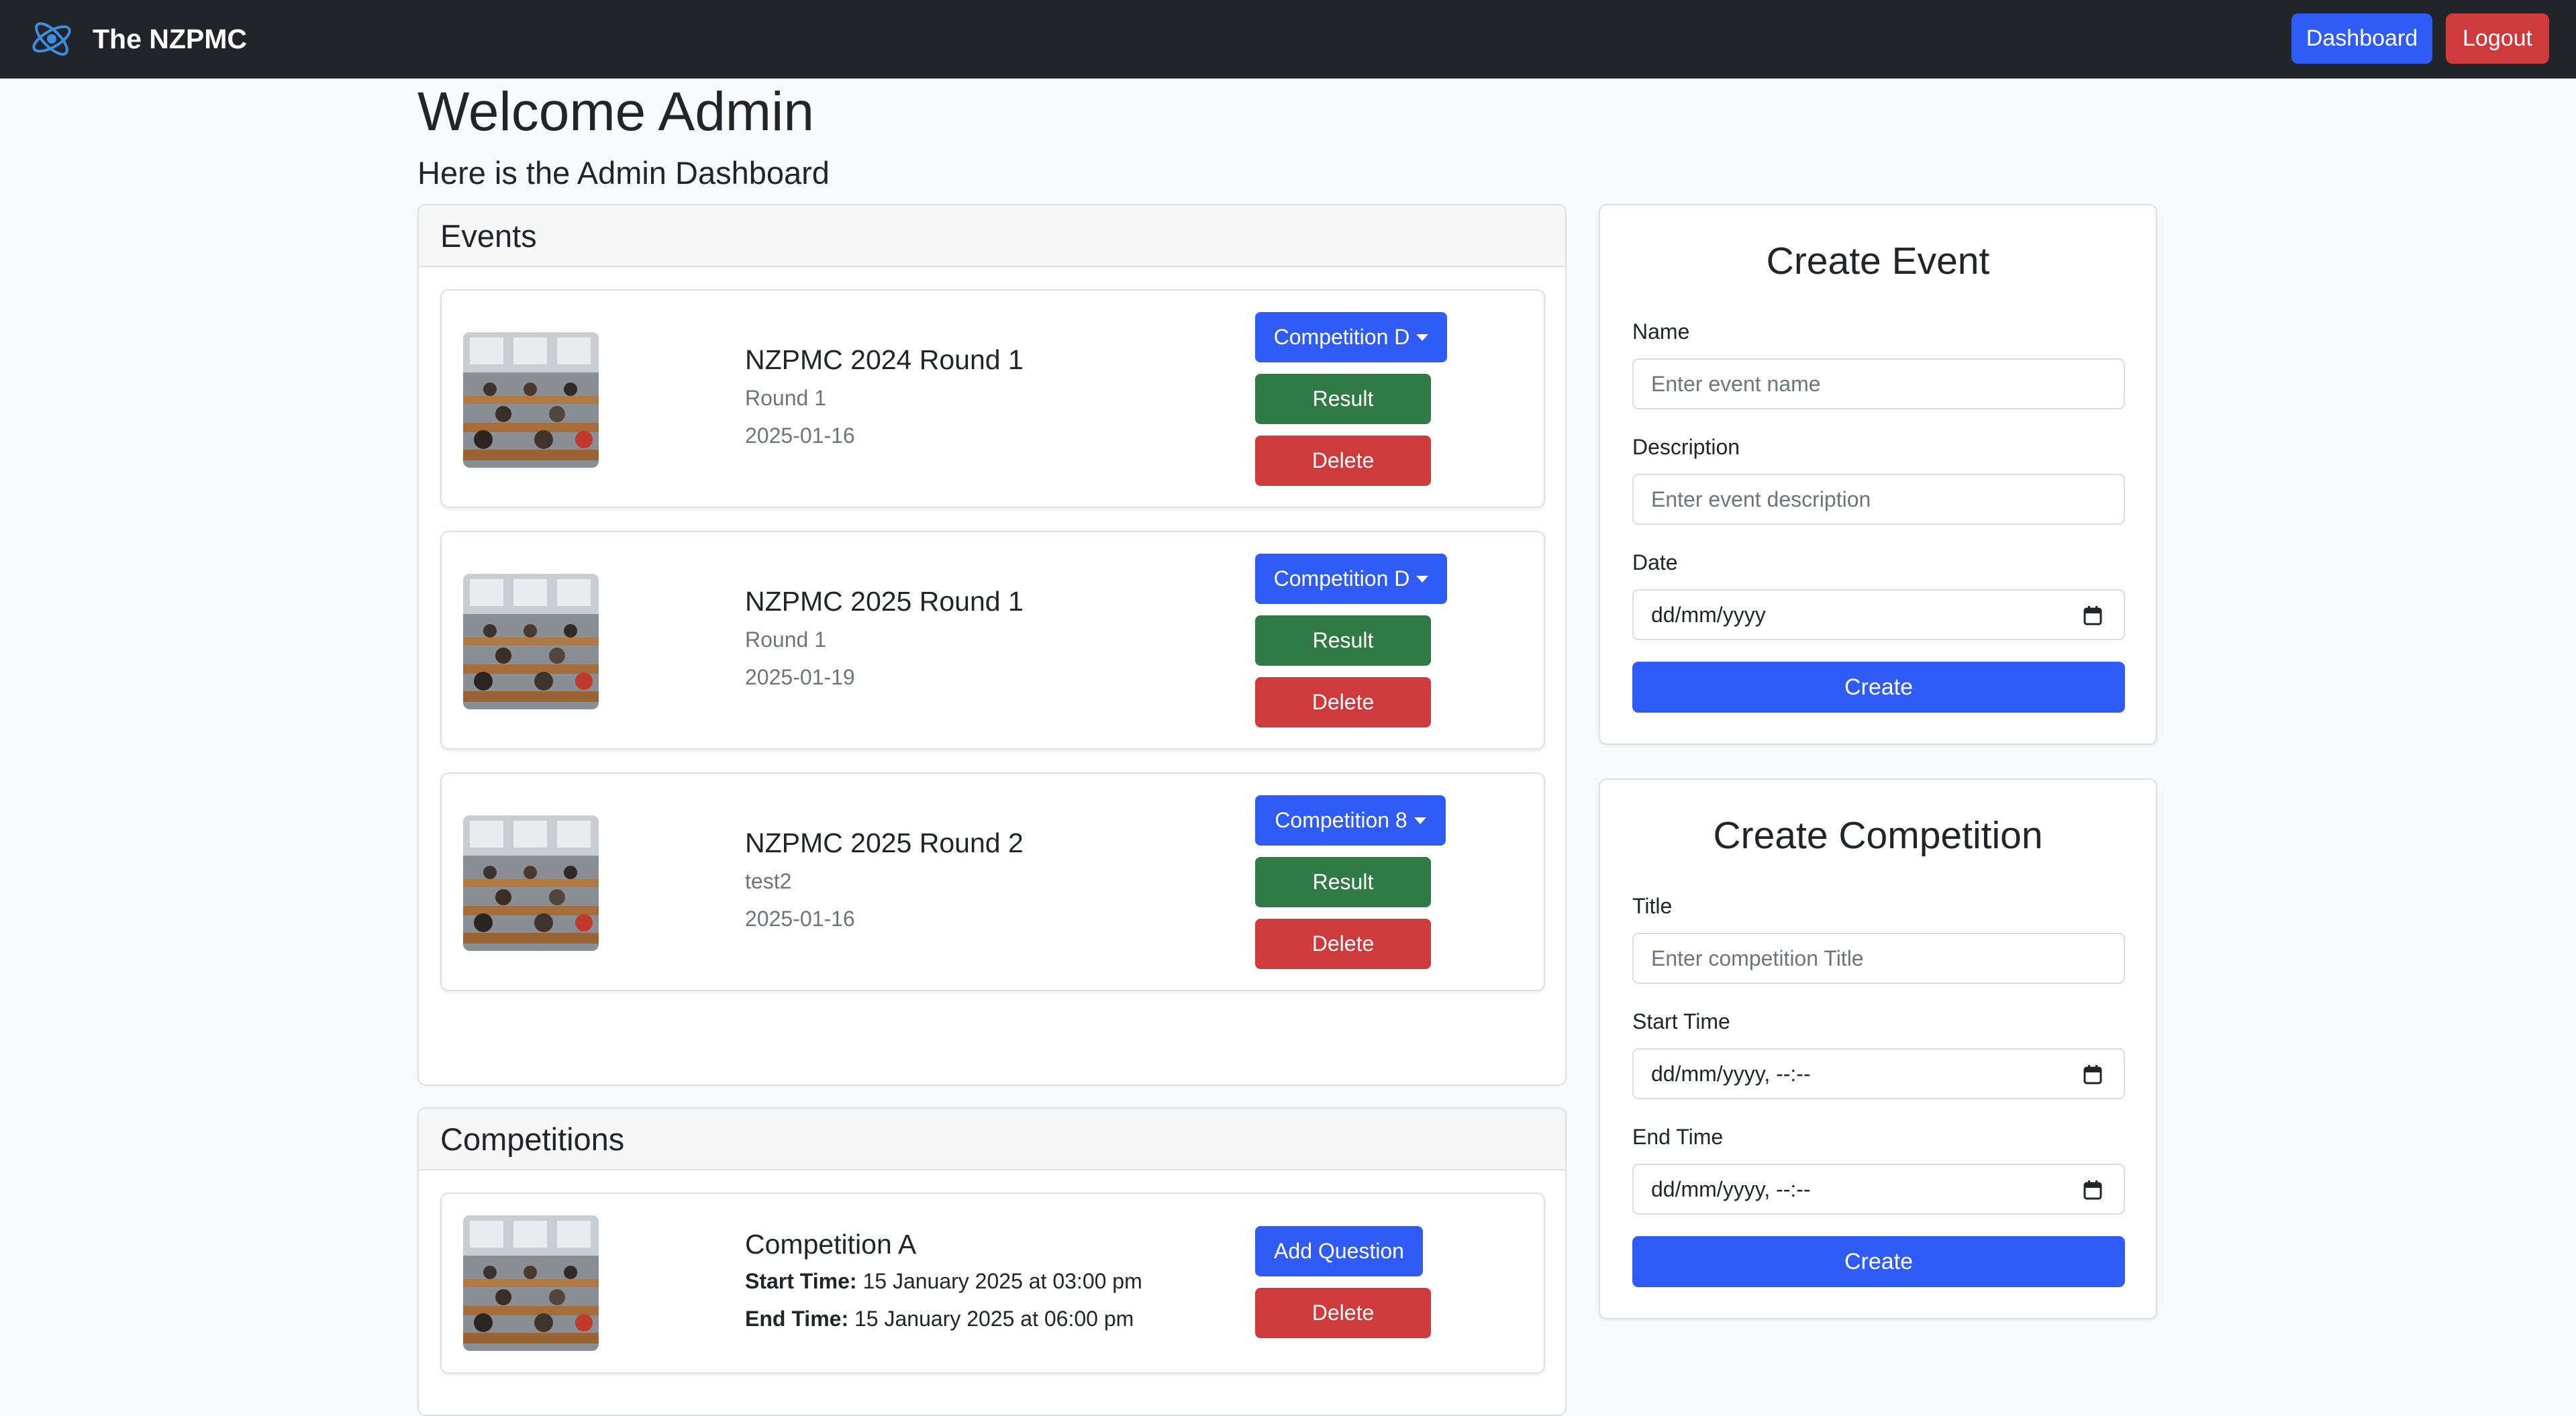 Image resolution: width=2576 pixels, height=1416 pixels. What do you see at coordinates (1731, 1188) in the screenshot?
I see `end-time-value: dd/mm/yyyy, --:--` at bounding box center [1731, 1188].